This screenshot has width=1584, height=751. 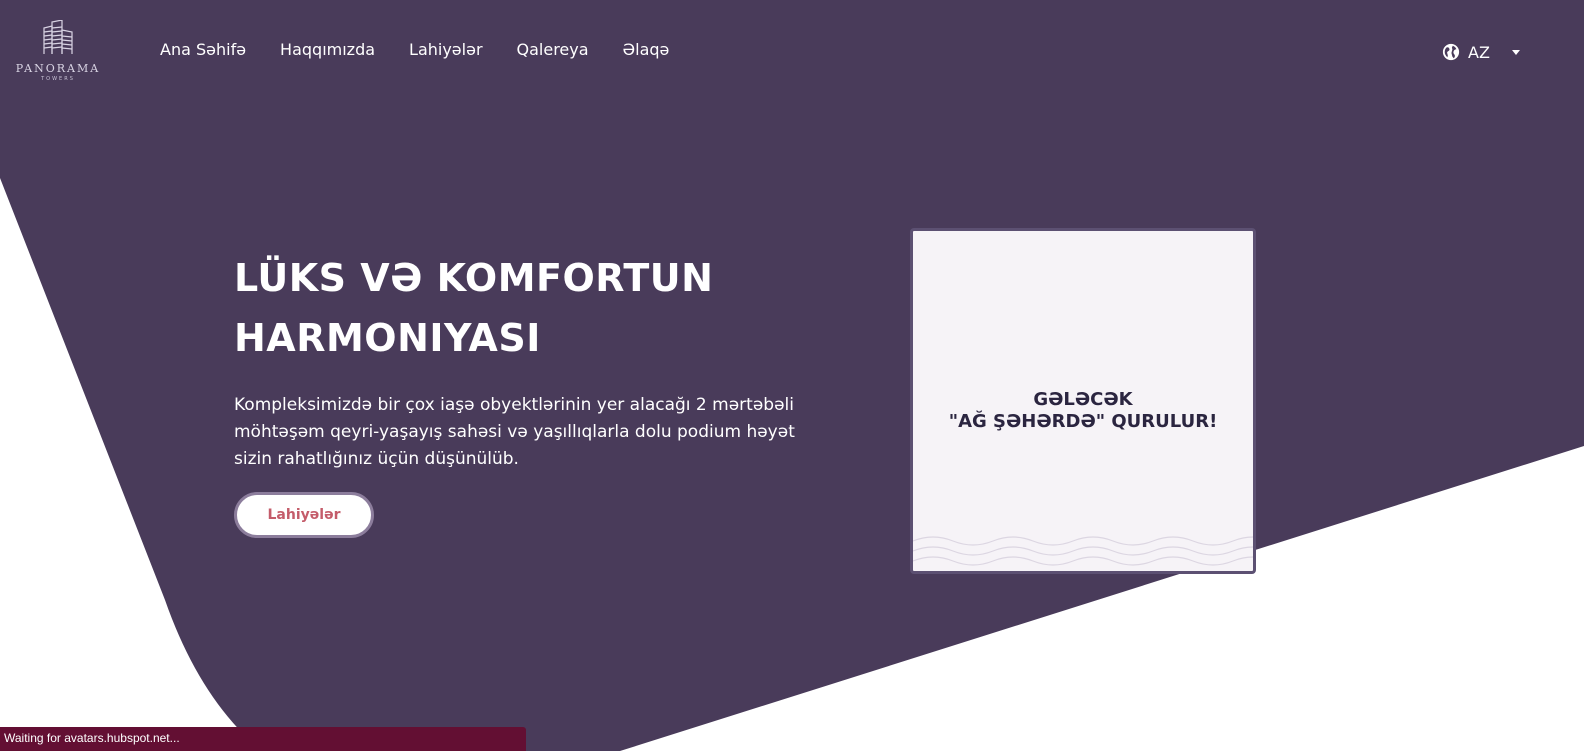 I want to click on wave-decoration, so click(x=1083, y=551).